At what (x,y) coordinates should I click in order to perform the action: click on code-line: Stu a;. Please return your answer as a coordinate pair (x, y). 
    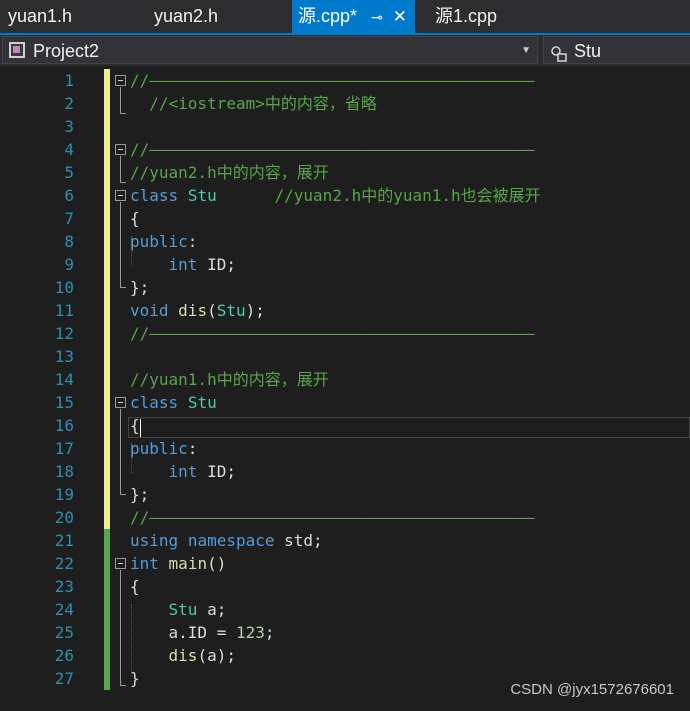
    Looking at the image, I should click on (197, 609).